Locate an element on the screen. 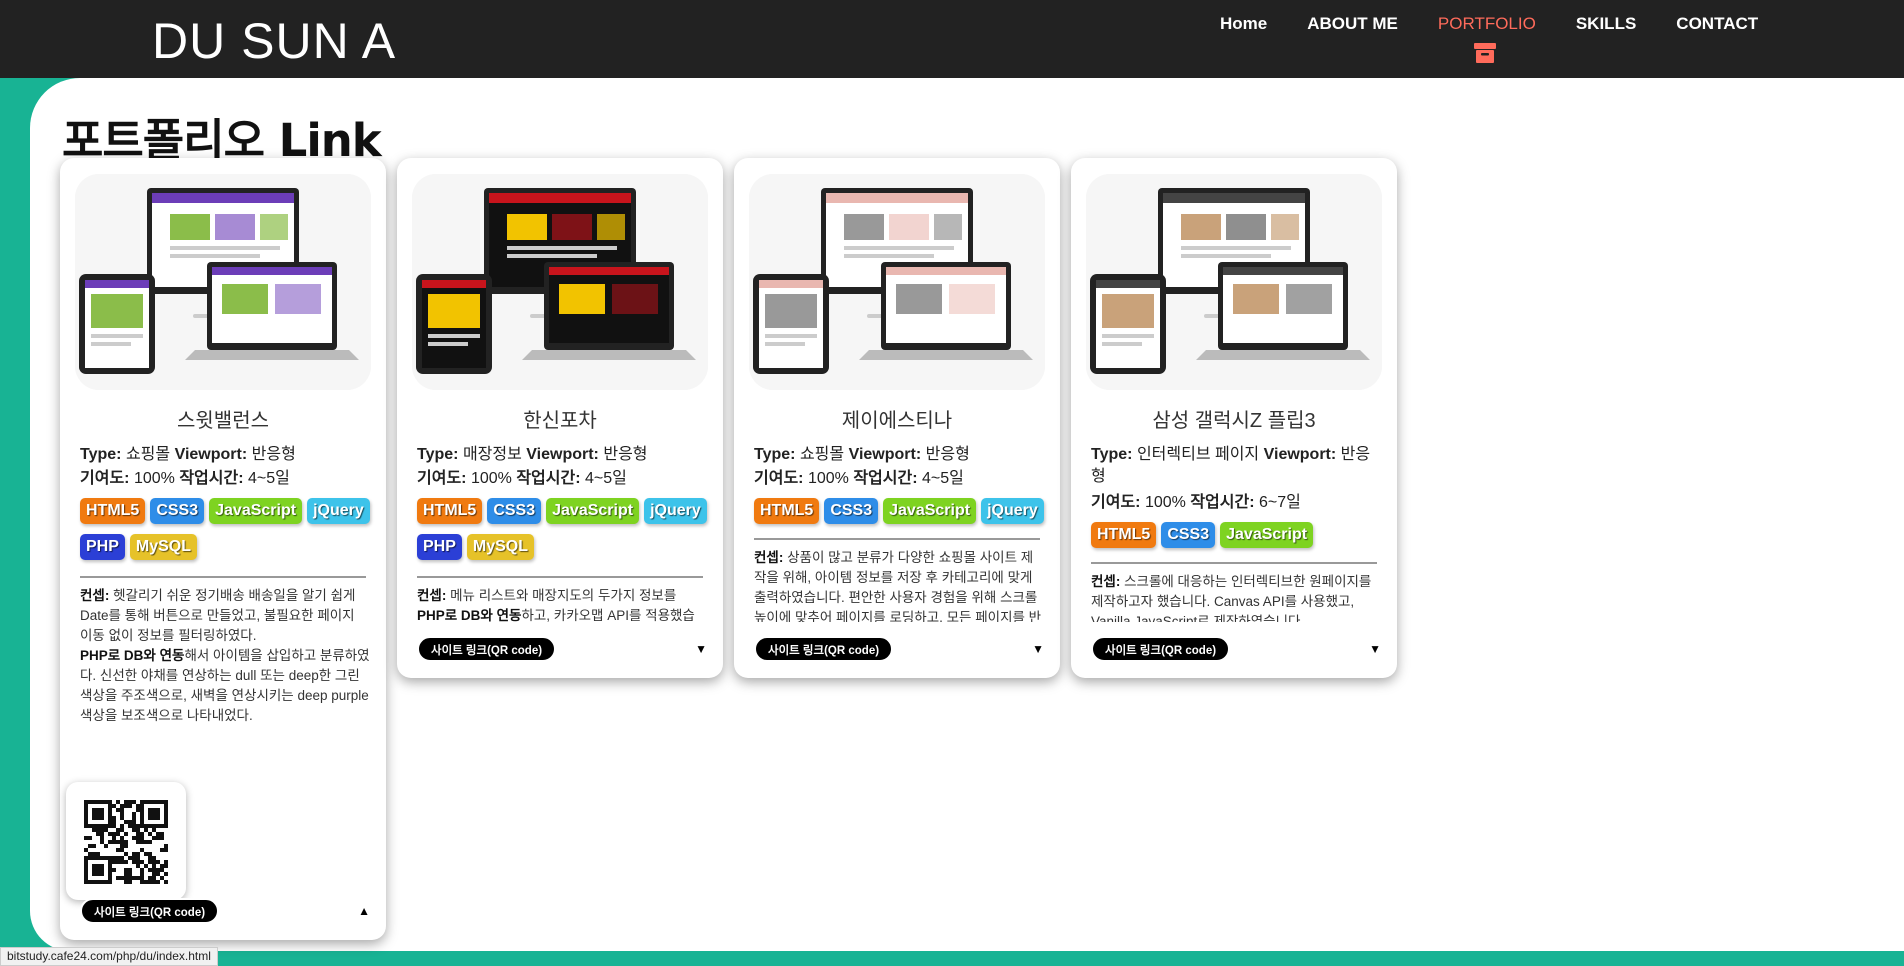  nav-about-me: ABOUT ME is located at coordinates (1352, 24).